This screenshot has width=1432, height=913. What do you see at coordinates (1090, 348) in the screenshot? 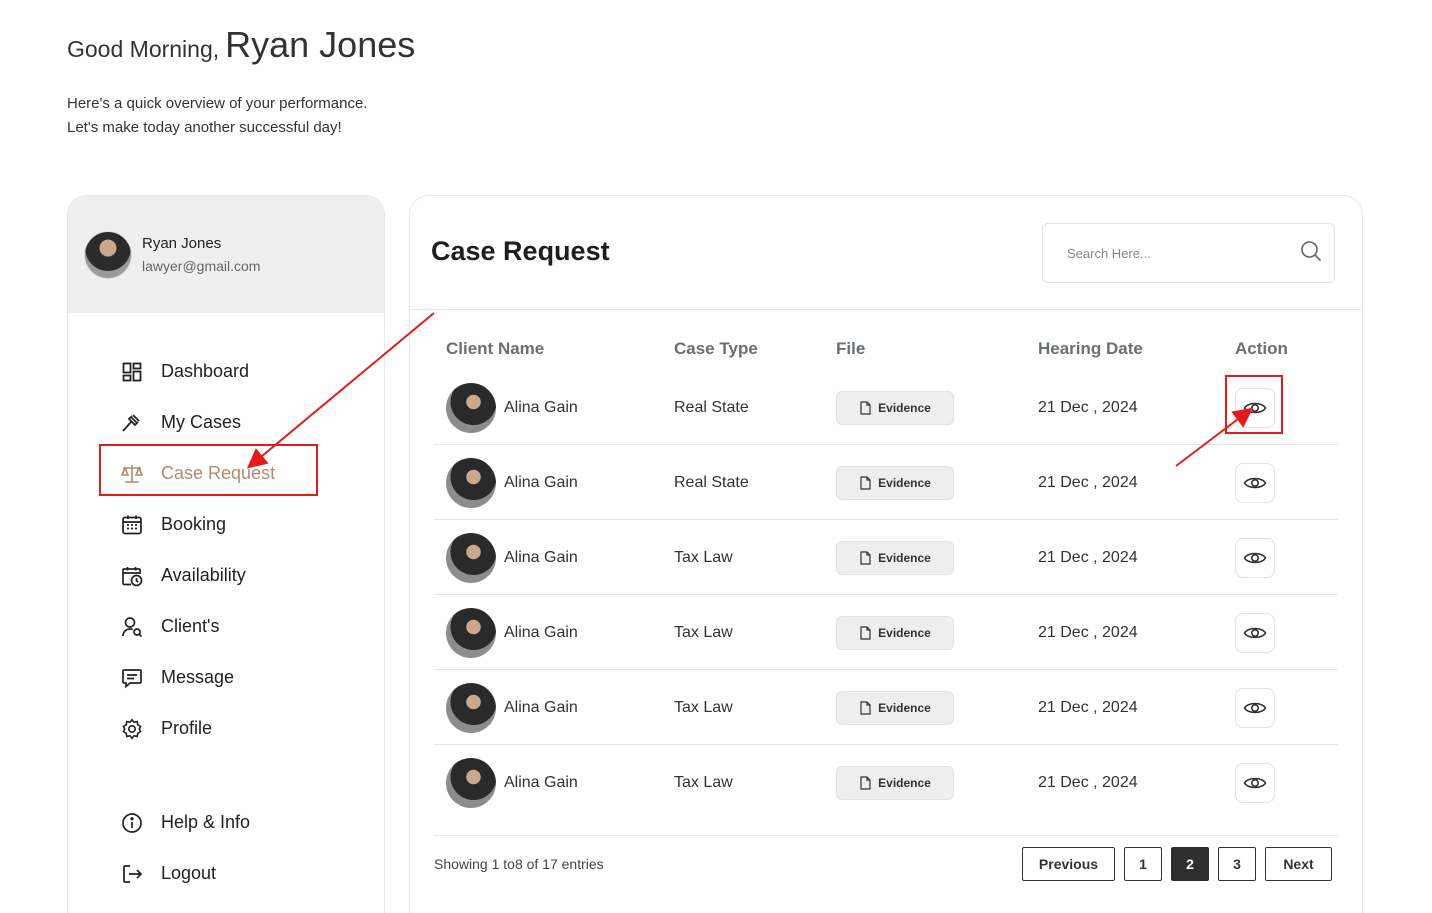
I see `column-header-hearing-date: Hearing Date` at bounding box center [1090, 348].